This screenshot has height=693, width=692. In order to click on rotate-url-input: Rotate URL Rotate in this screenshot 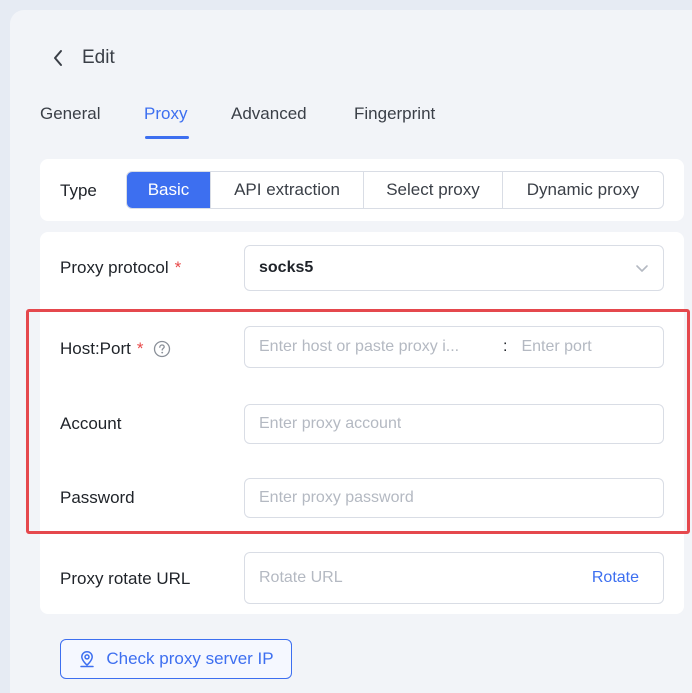, I will do `click(454, 578)`.